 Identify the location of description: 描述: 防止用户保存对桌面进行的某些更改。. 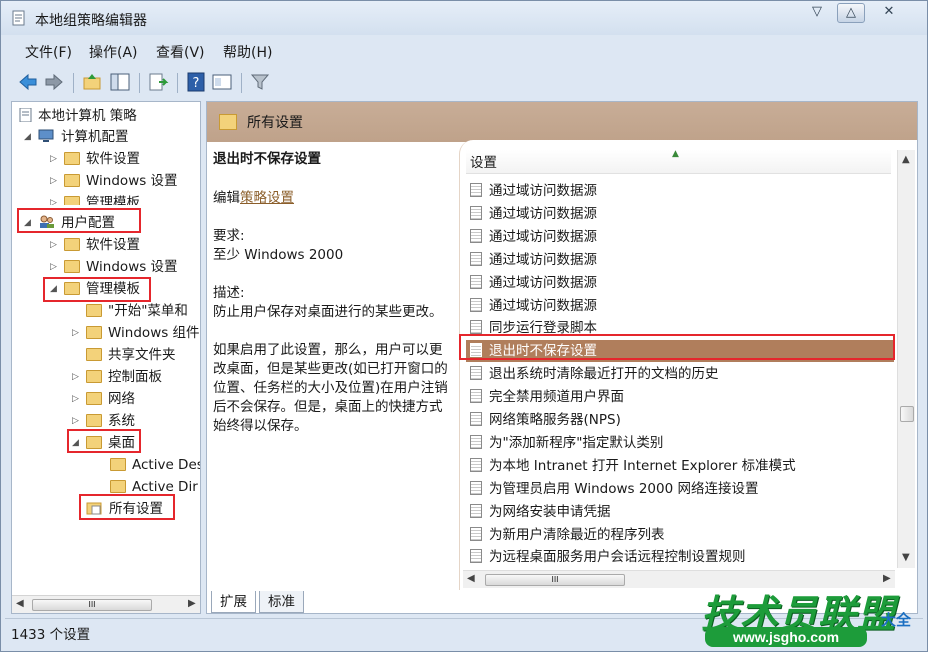
(332, 303).